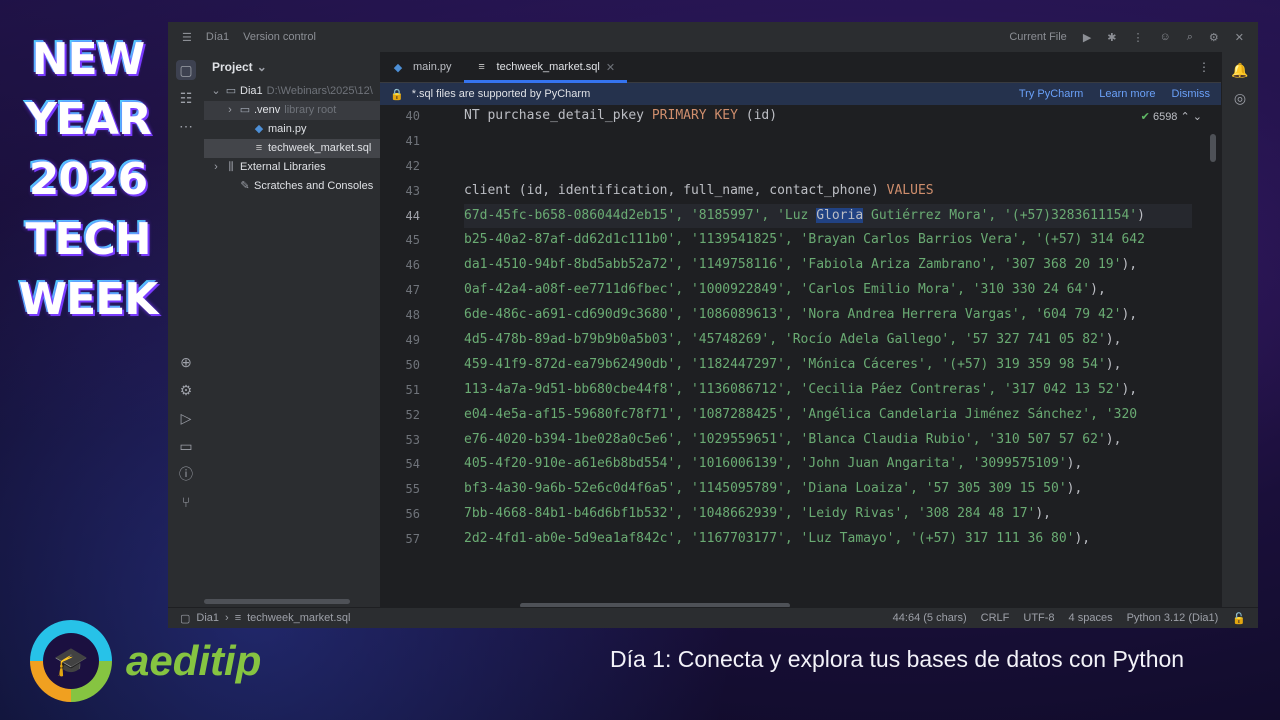 The height and width of the screenshot is (720, 1280). Describe the element at coordinates (217, 37) in the screenshot. I see `project-name: Día1` at that location.